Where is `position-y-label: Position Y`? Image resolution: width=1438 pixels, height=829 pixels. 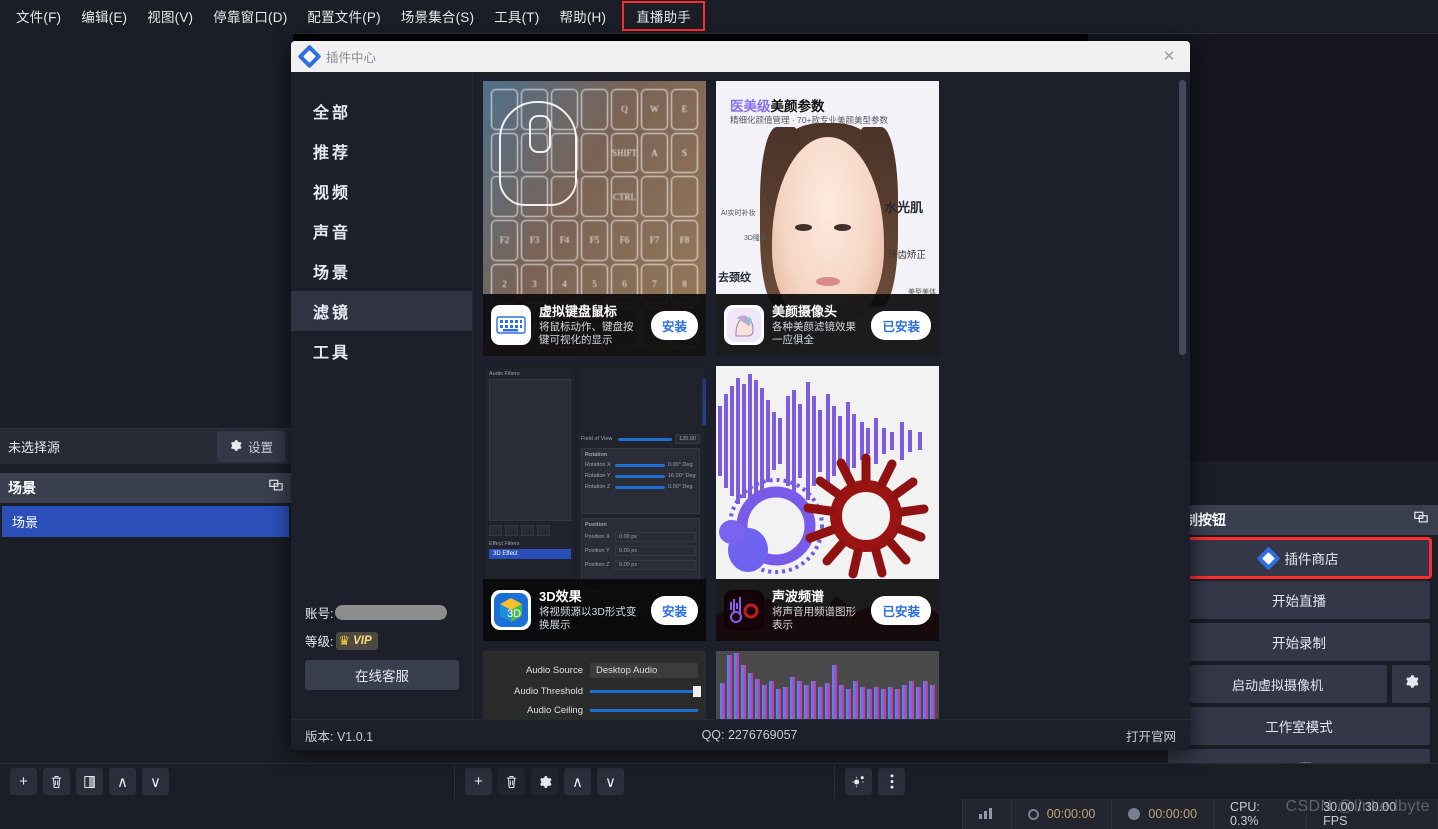 position-y-label: Position Y is located at coordinates (597, 551).